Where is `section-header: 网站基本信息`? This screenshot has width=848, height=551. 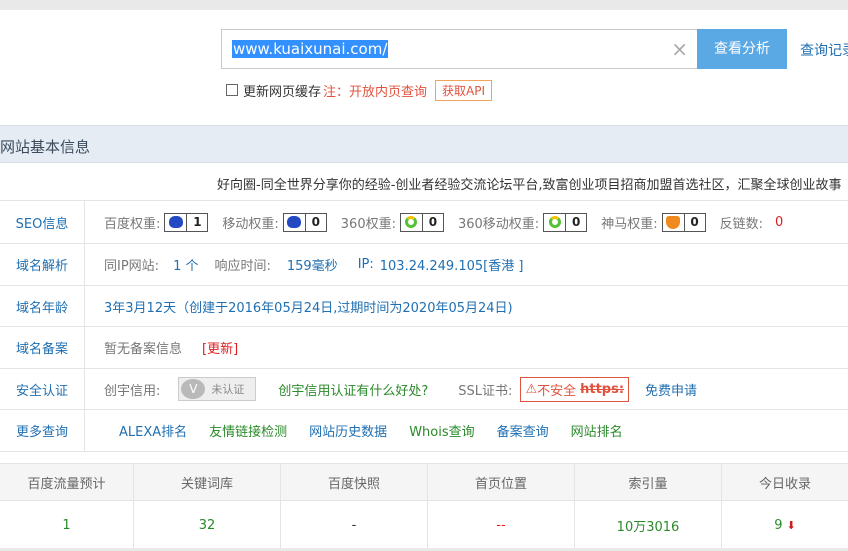
section-header: 网站基本信息 is located at coordinates (424, 144).